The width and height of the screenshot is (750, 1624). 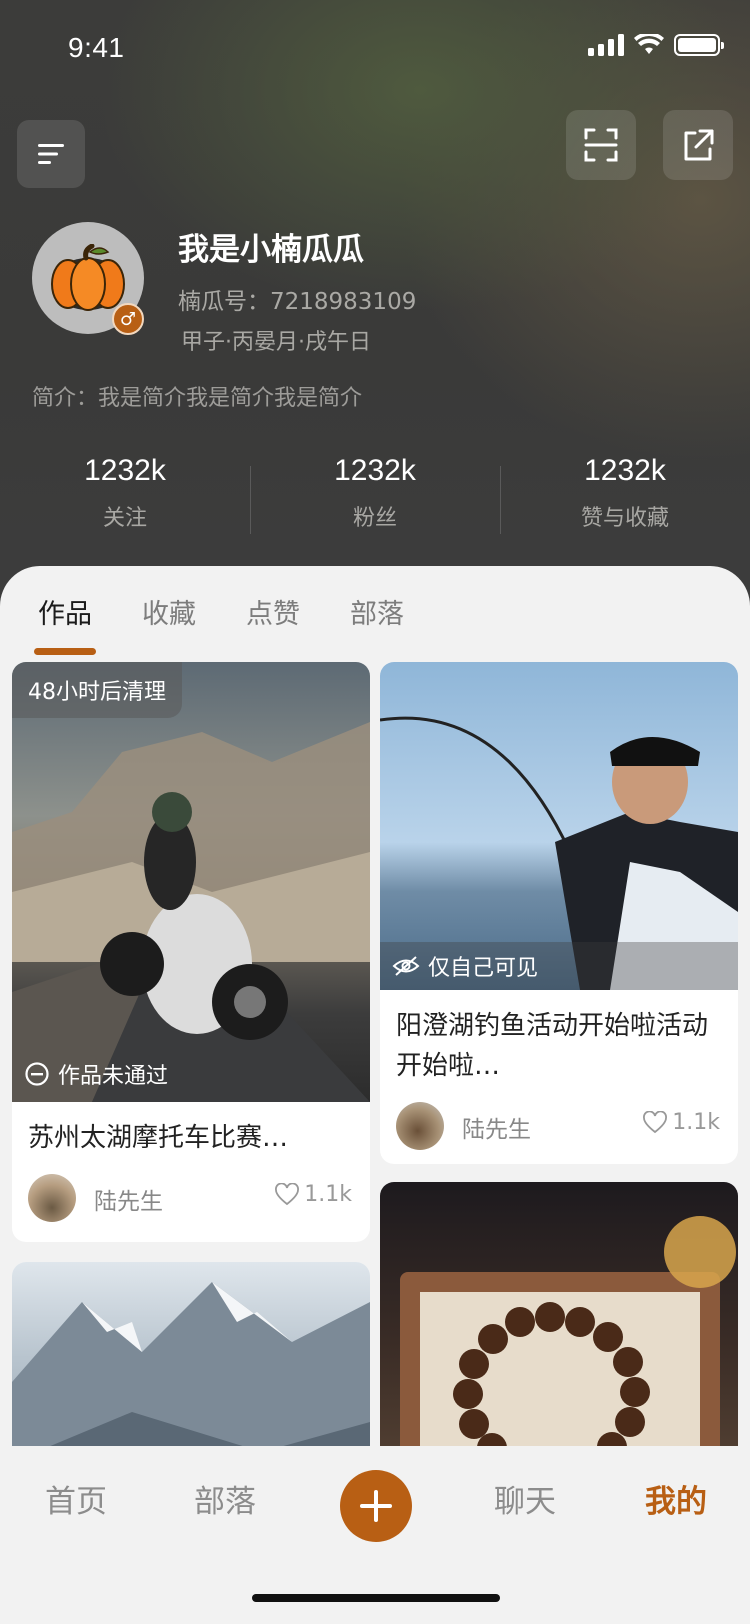 I want to click on status-bar: 9:41, so click(x=375, y=48).